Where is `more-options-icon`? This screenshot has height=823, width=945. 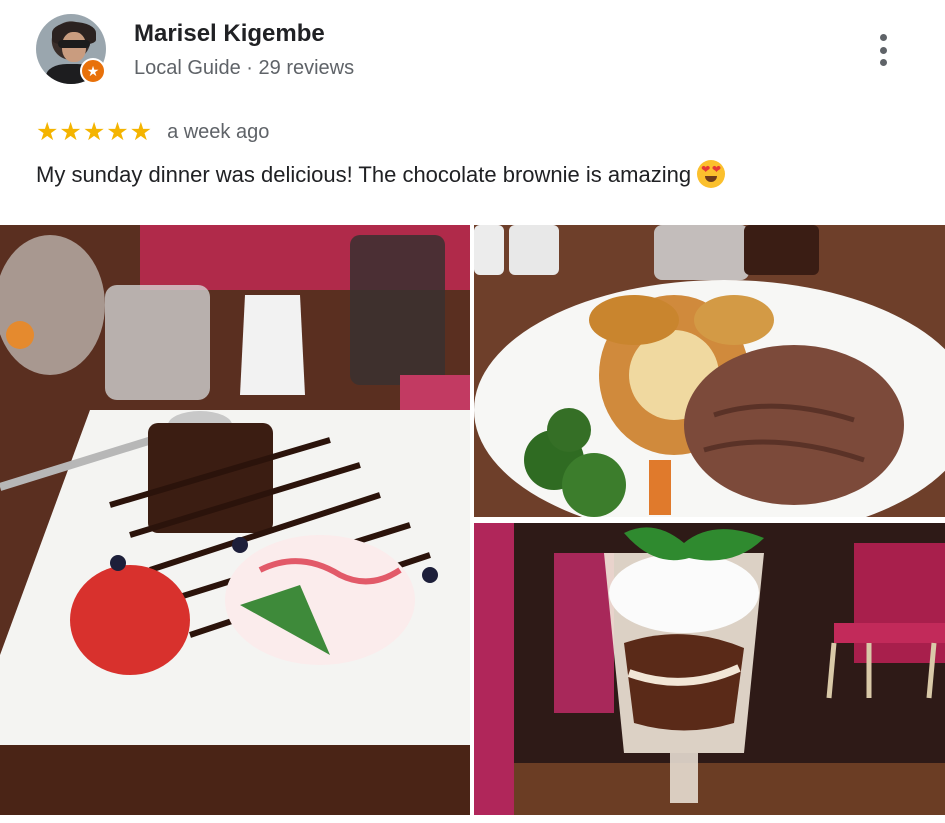
more-options-icon is located at coordinates (883, 50).